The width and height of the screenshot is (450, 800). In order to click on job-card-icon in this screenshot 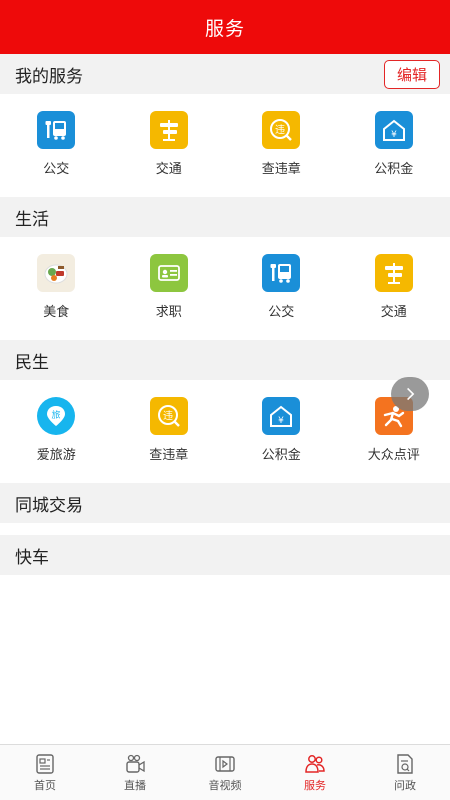, I will do `click(168, 273)`.